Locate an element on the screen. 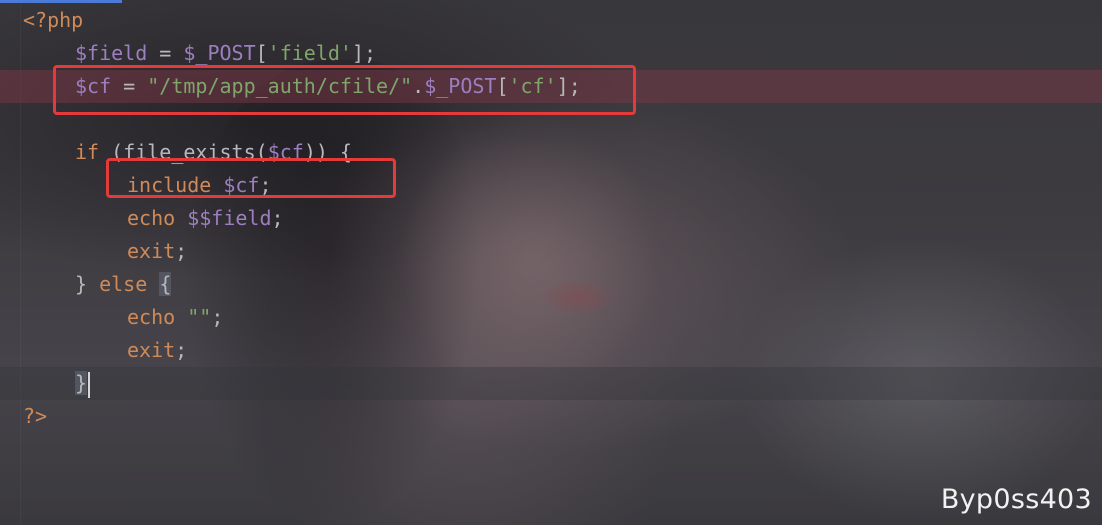 This screenshot has height=525, width=1102. code-token-tag: ?> is located at coordinates (35, 416).